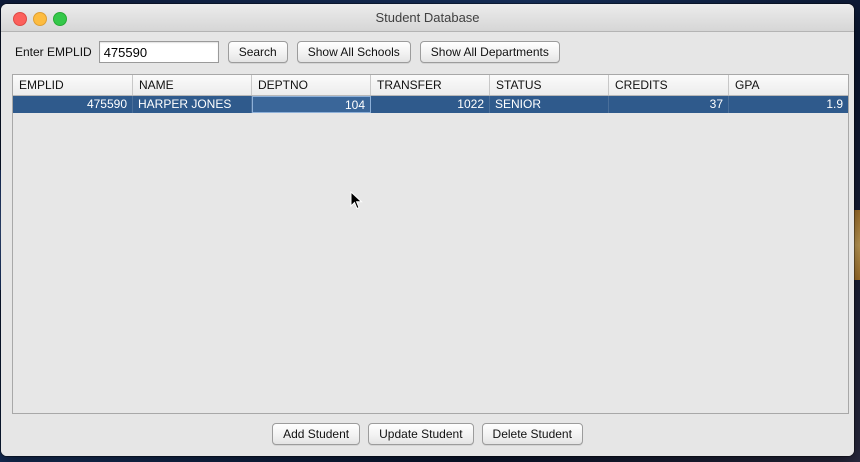 This screenshot has width=860, height=462. Describe the element at coordinates (532, 434) in the screenshot. I see `delete-student-button: Delete Student` at that location.